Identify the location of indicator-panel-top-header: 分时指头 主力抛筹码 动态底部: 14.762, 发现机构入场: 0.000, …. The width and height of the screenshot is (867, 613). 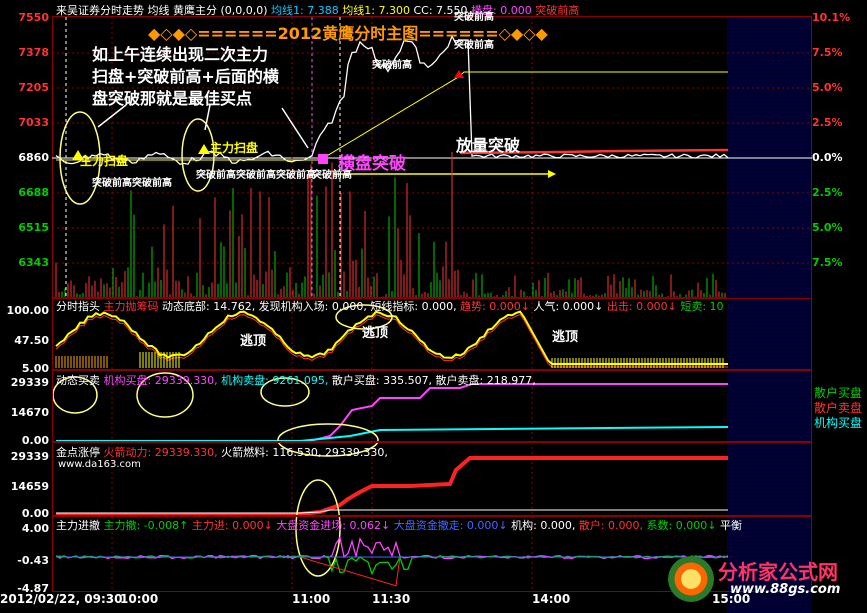
(390, 306).